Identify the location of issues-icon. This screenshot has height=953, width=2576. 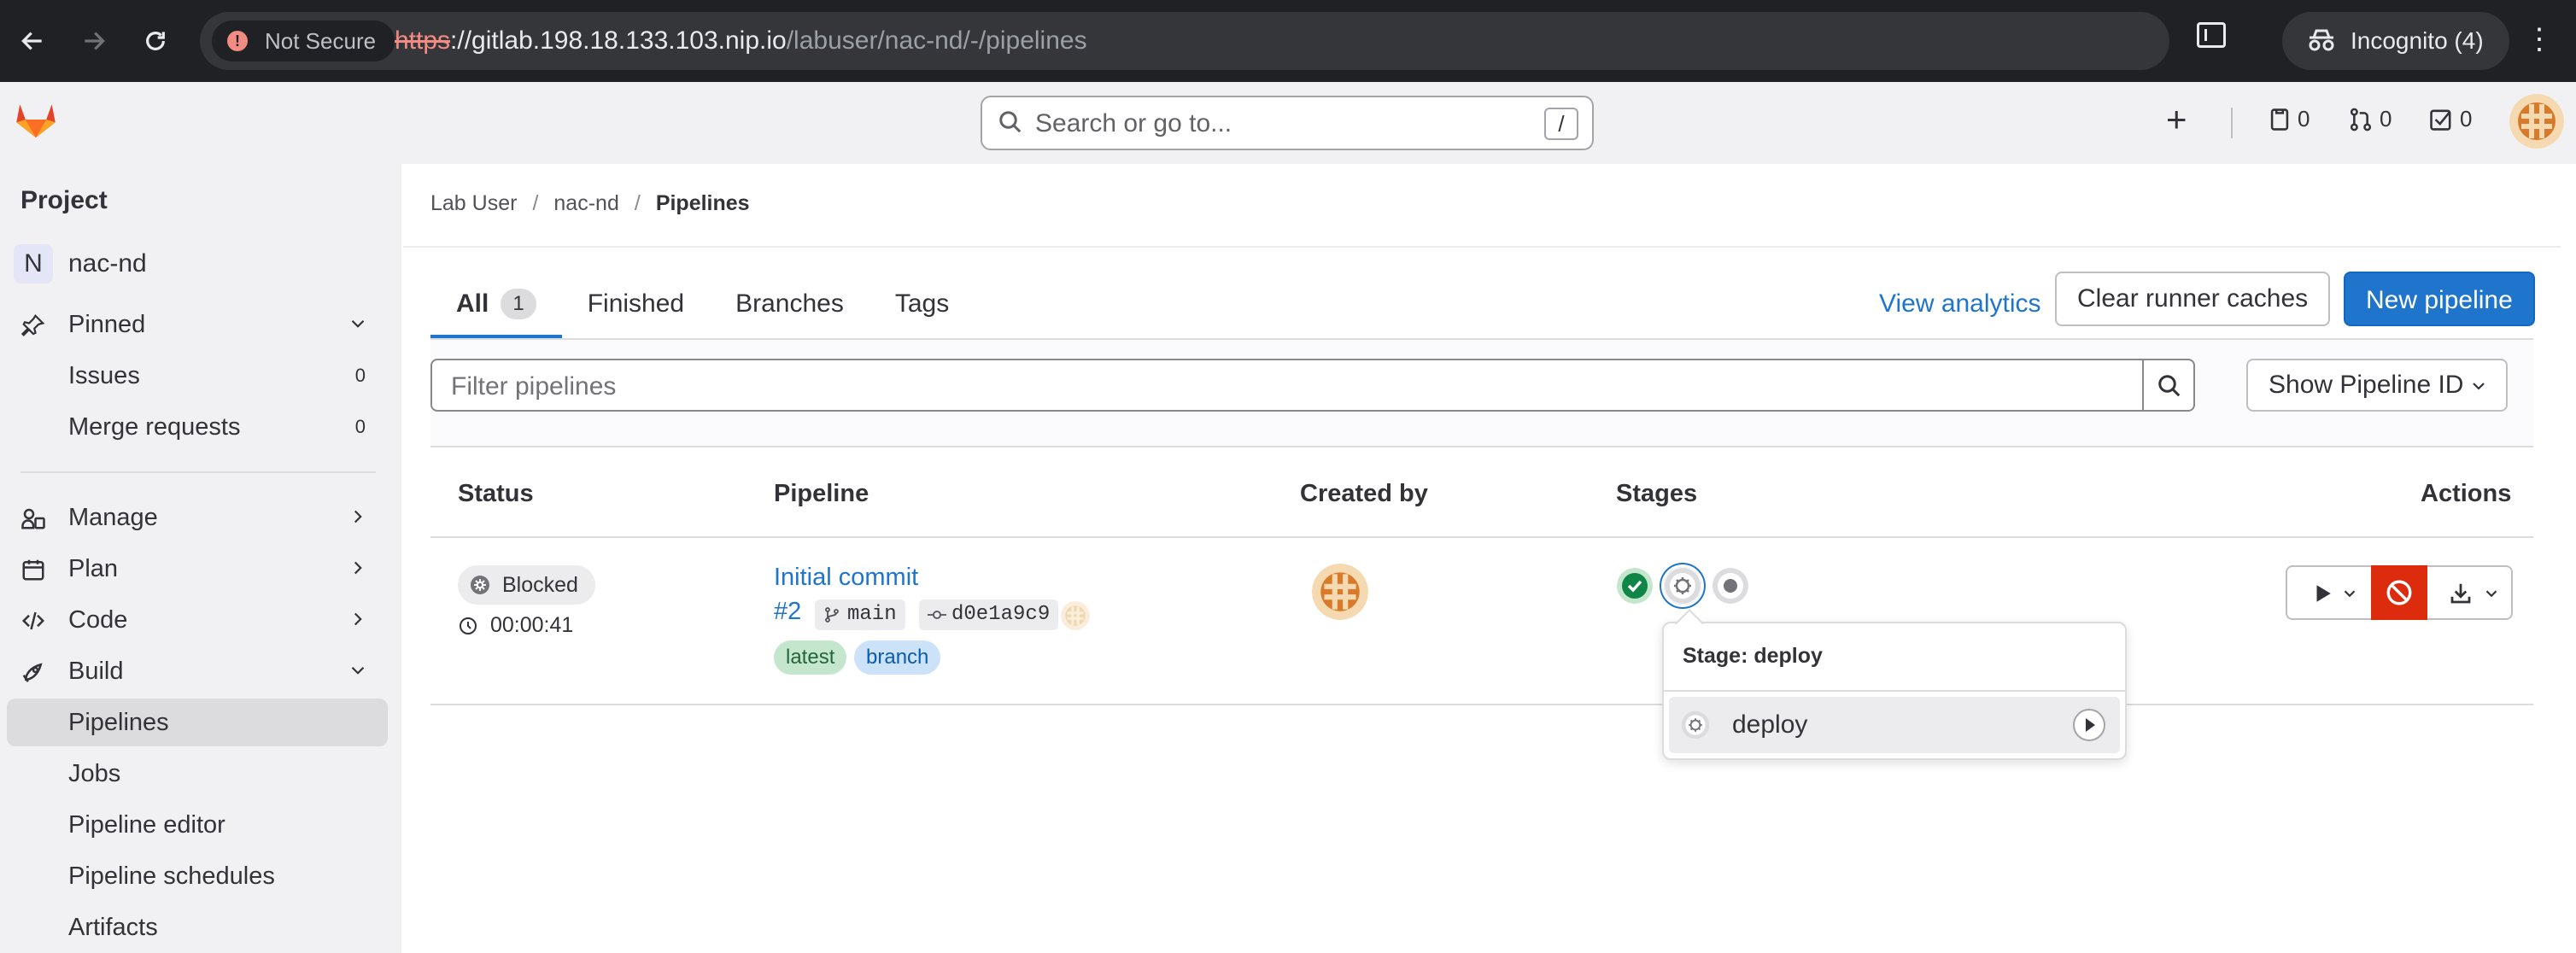
(2279, 119).